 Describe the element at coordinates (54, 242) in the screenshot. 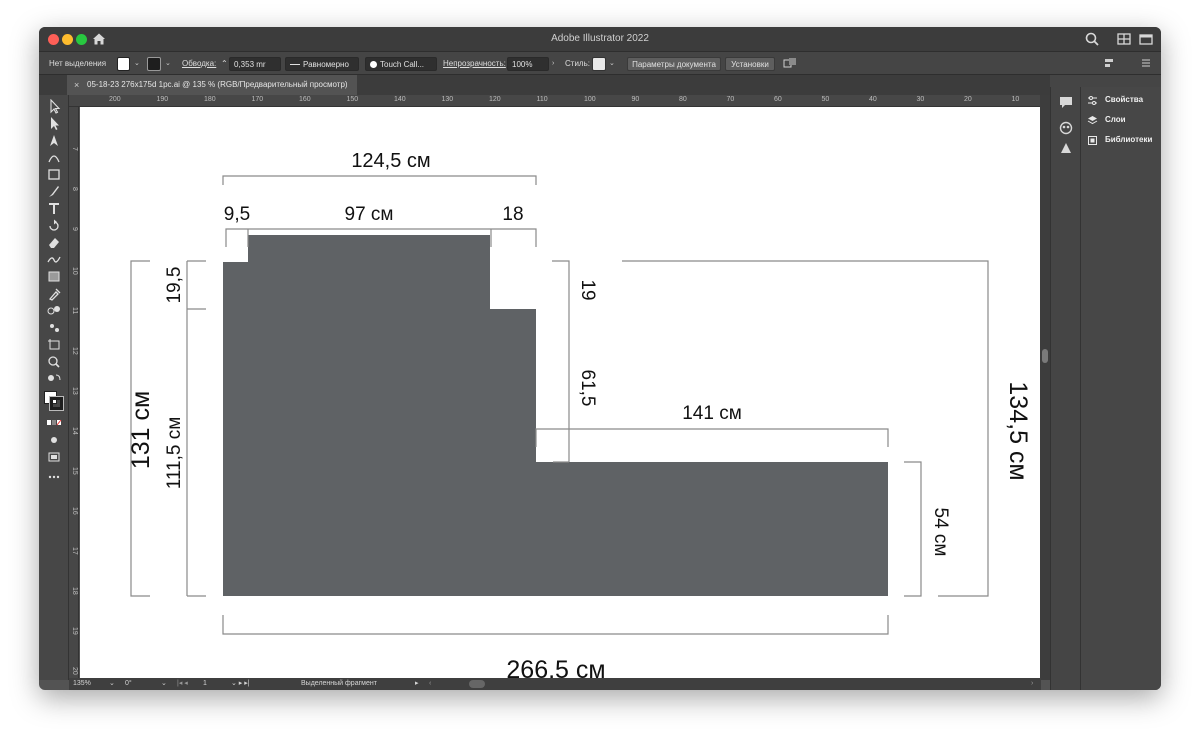

I see `eraser-tool-icon` at that location.